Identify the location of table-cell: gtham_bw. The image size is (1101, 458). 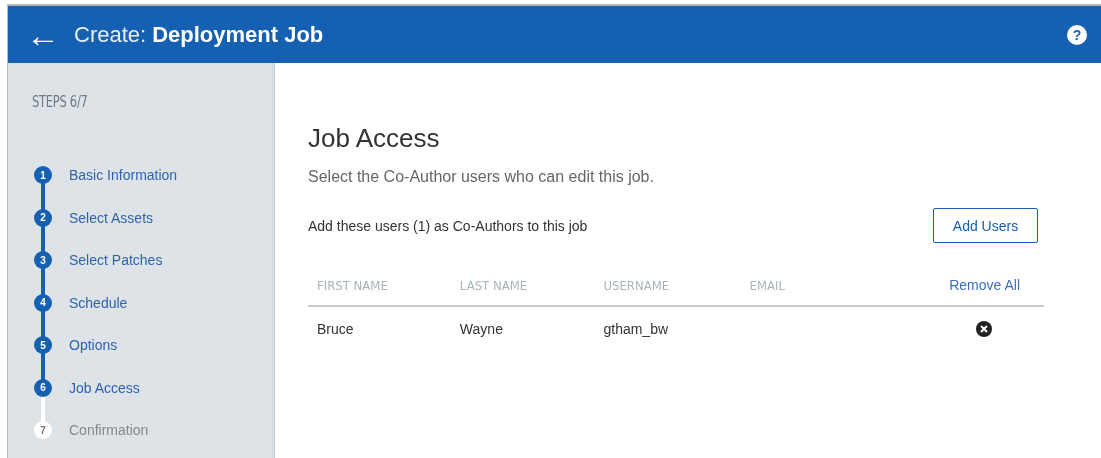
(636, 328).